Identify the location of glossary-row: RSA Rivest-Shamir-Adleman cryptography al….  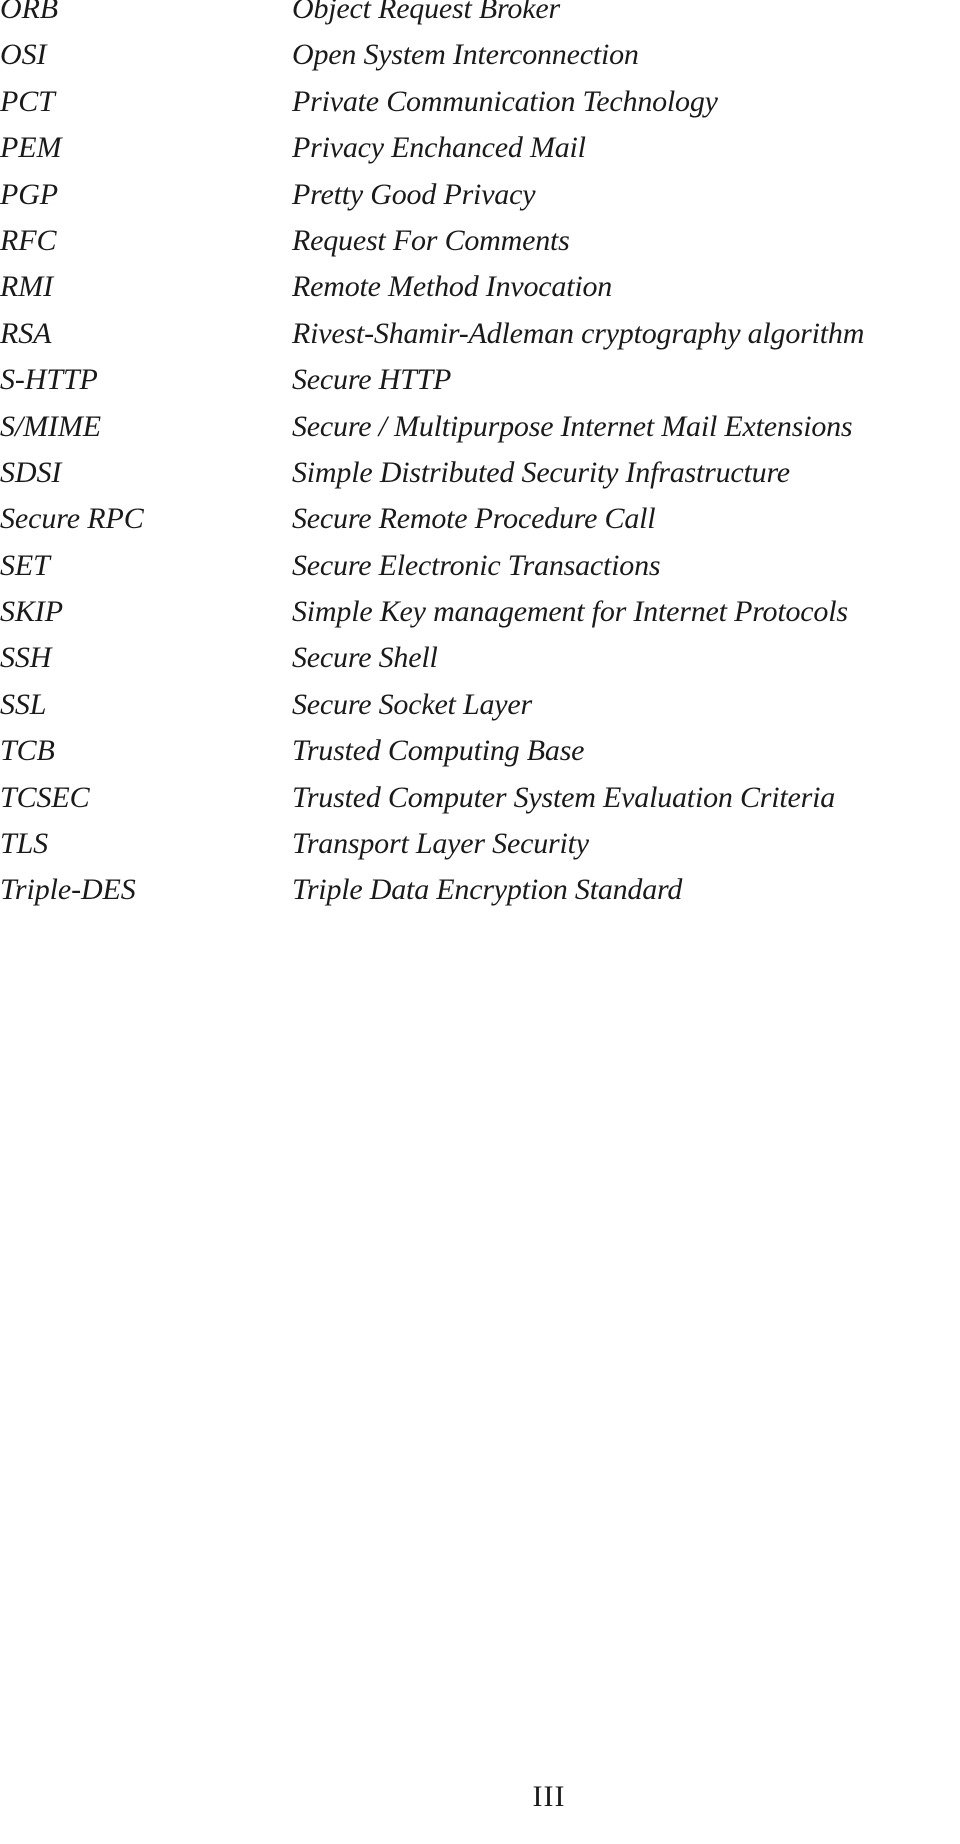
(480, 334).